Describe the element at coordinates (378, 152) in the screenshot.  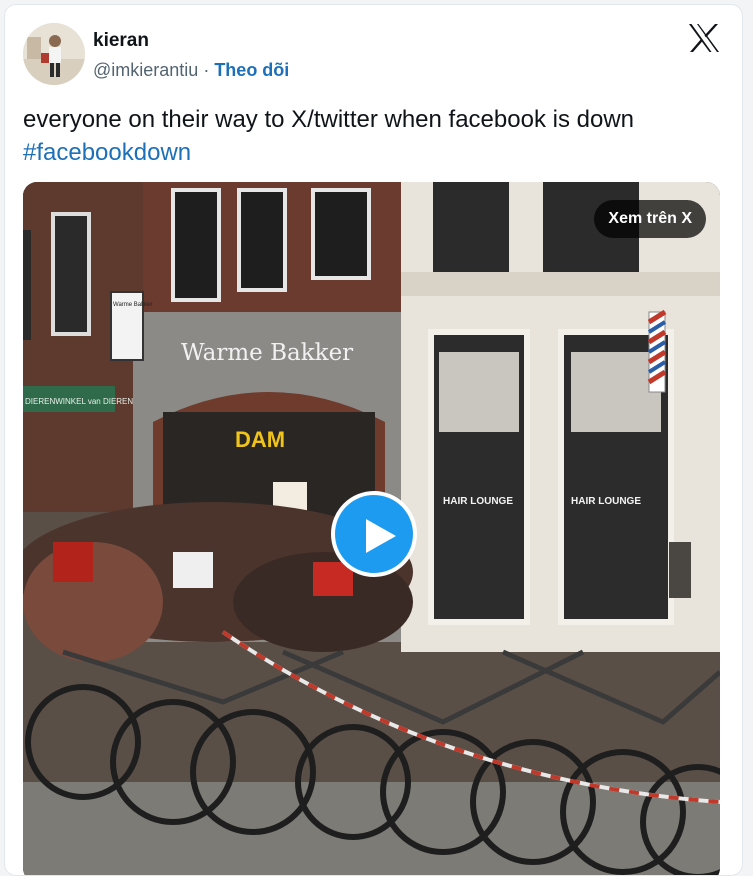
I see `hashtag-link: #facebookdown` at that location.